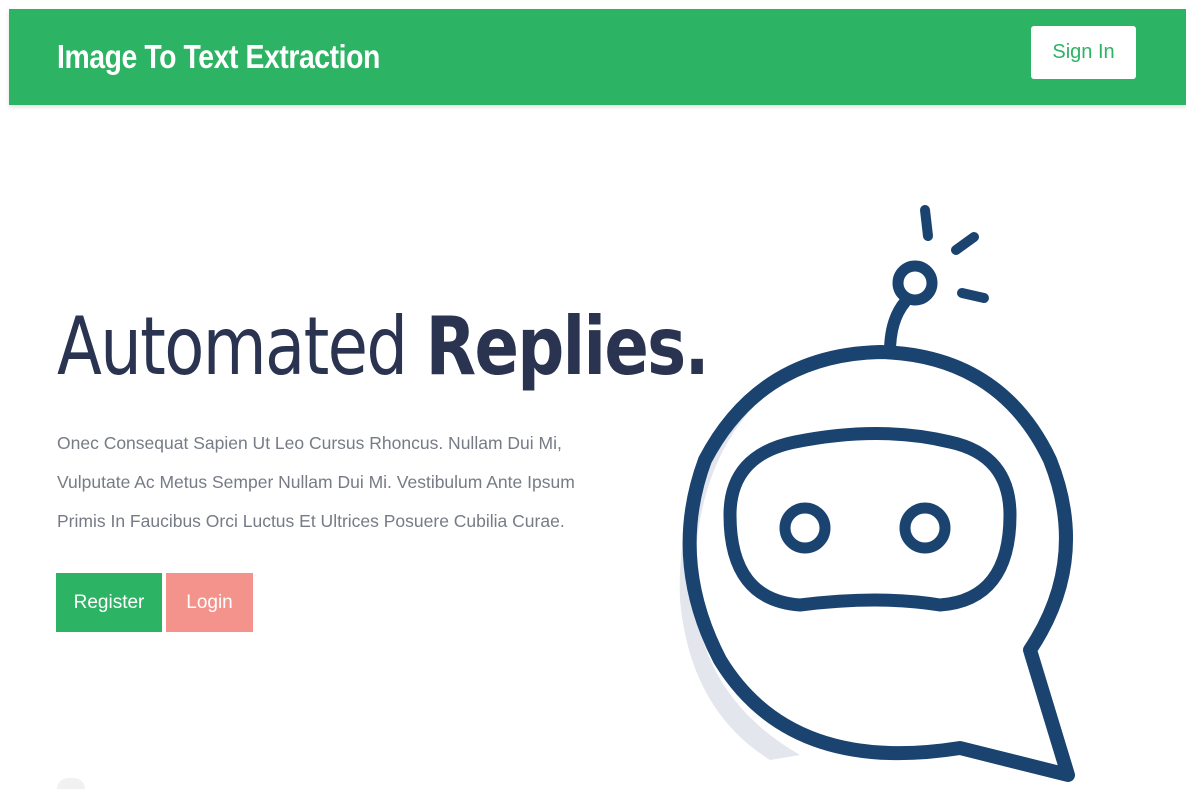 Image resolution: width=1186 pixels, height=789 pixels. I want to click on hero-title: Automated Replies., so click(383, 346).